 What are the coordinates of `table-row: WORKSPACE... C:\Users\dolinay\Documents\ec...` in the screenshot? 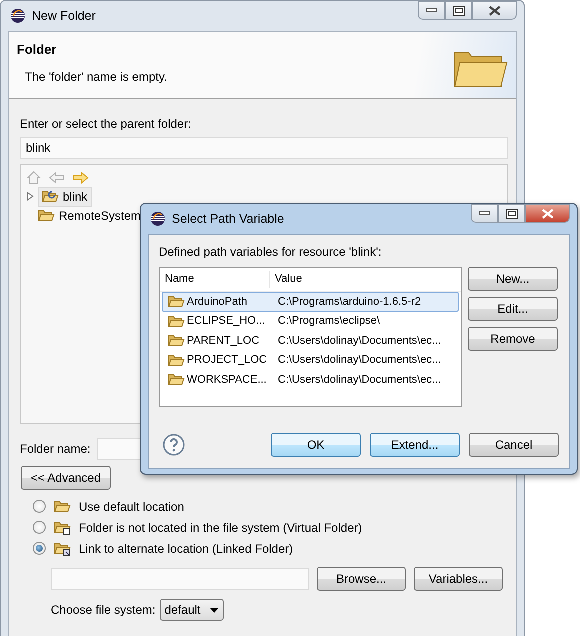 It's located at (310, 380).